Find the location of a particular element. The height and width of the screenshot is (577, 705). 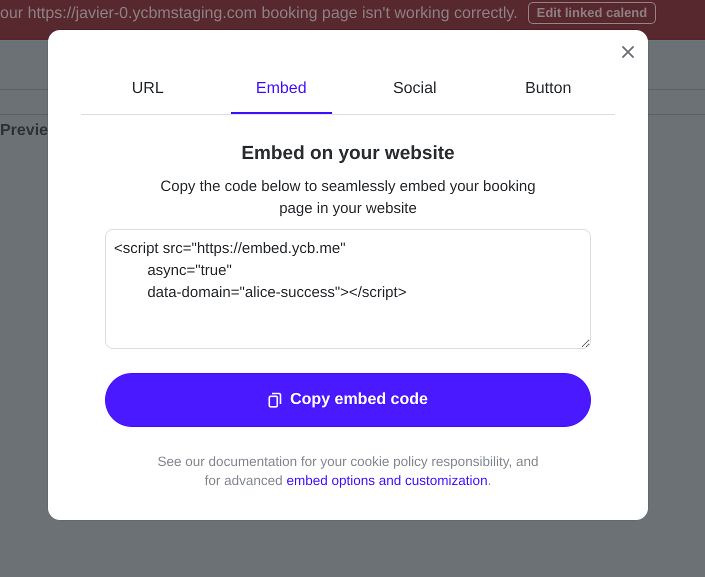

tab: Social is located at coordinates (415, 89).